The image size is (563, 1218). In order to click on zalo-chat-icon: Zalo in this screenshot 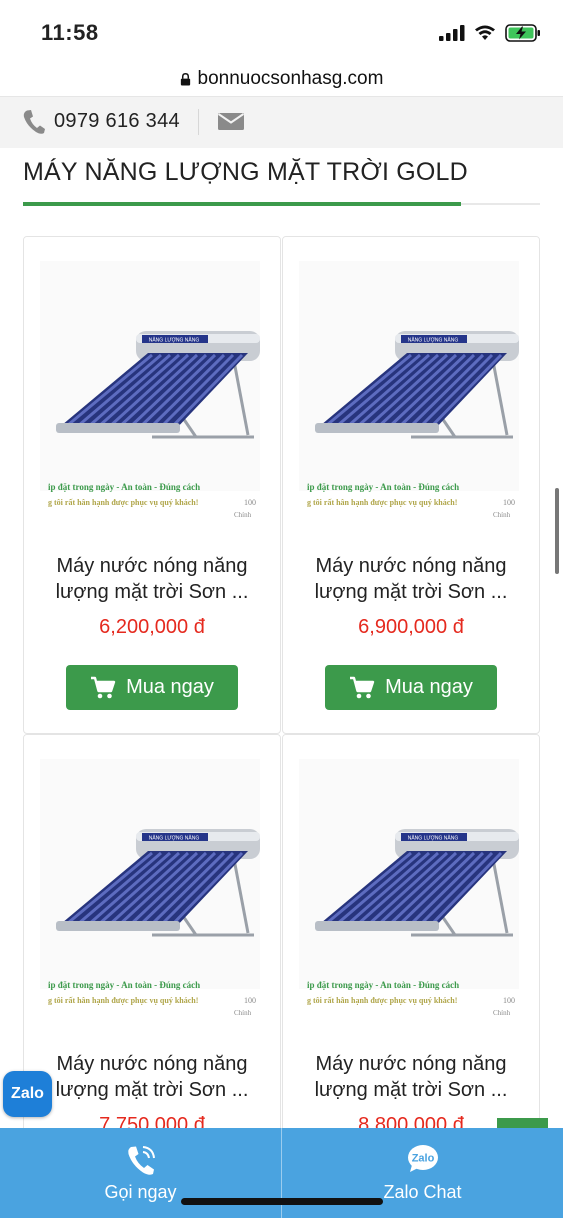, I will do `click(422, 1158)`.